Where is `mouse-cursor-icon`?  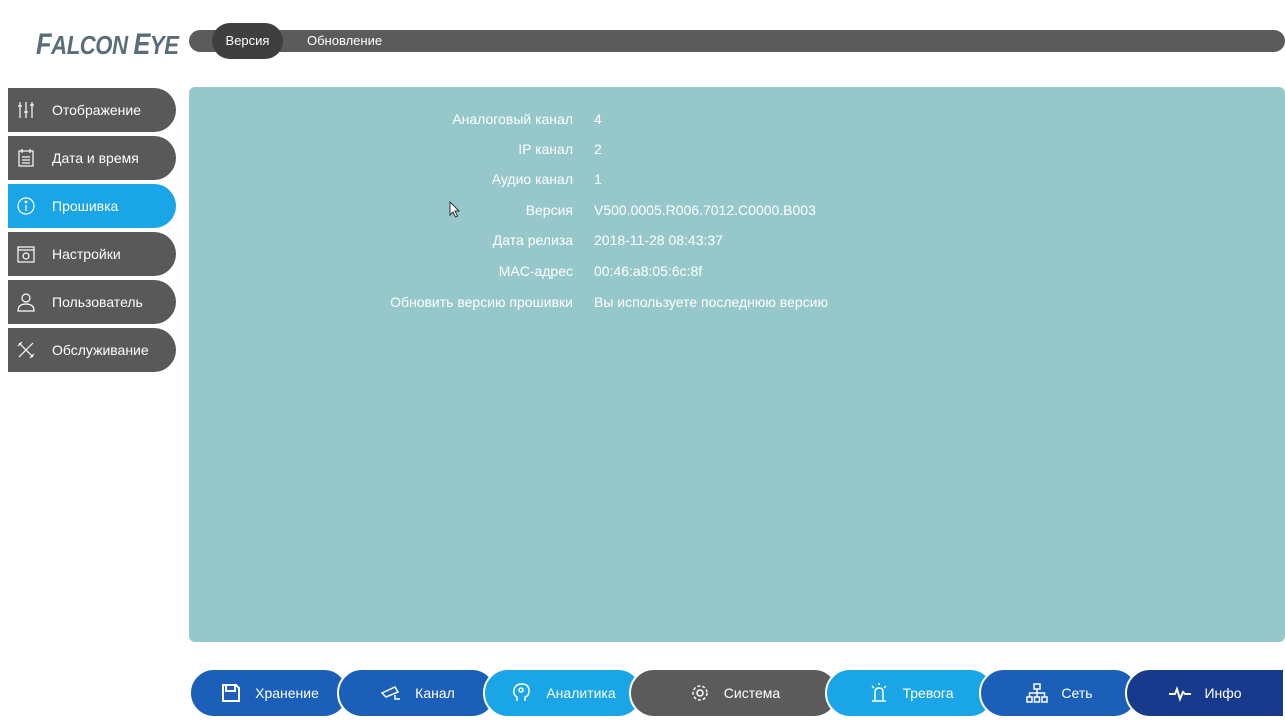 mouse-cursor-icon is located at coordinates (455, 209).